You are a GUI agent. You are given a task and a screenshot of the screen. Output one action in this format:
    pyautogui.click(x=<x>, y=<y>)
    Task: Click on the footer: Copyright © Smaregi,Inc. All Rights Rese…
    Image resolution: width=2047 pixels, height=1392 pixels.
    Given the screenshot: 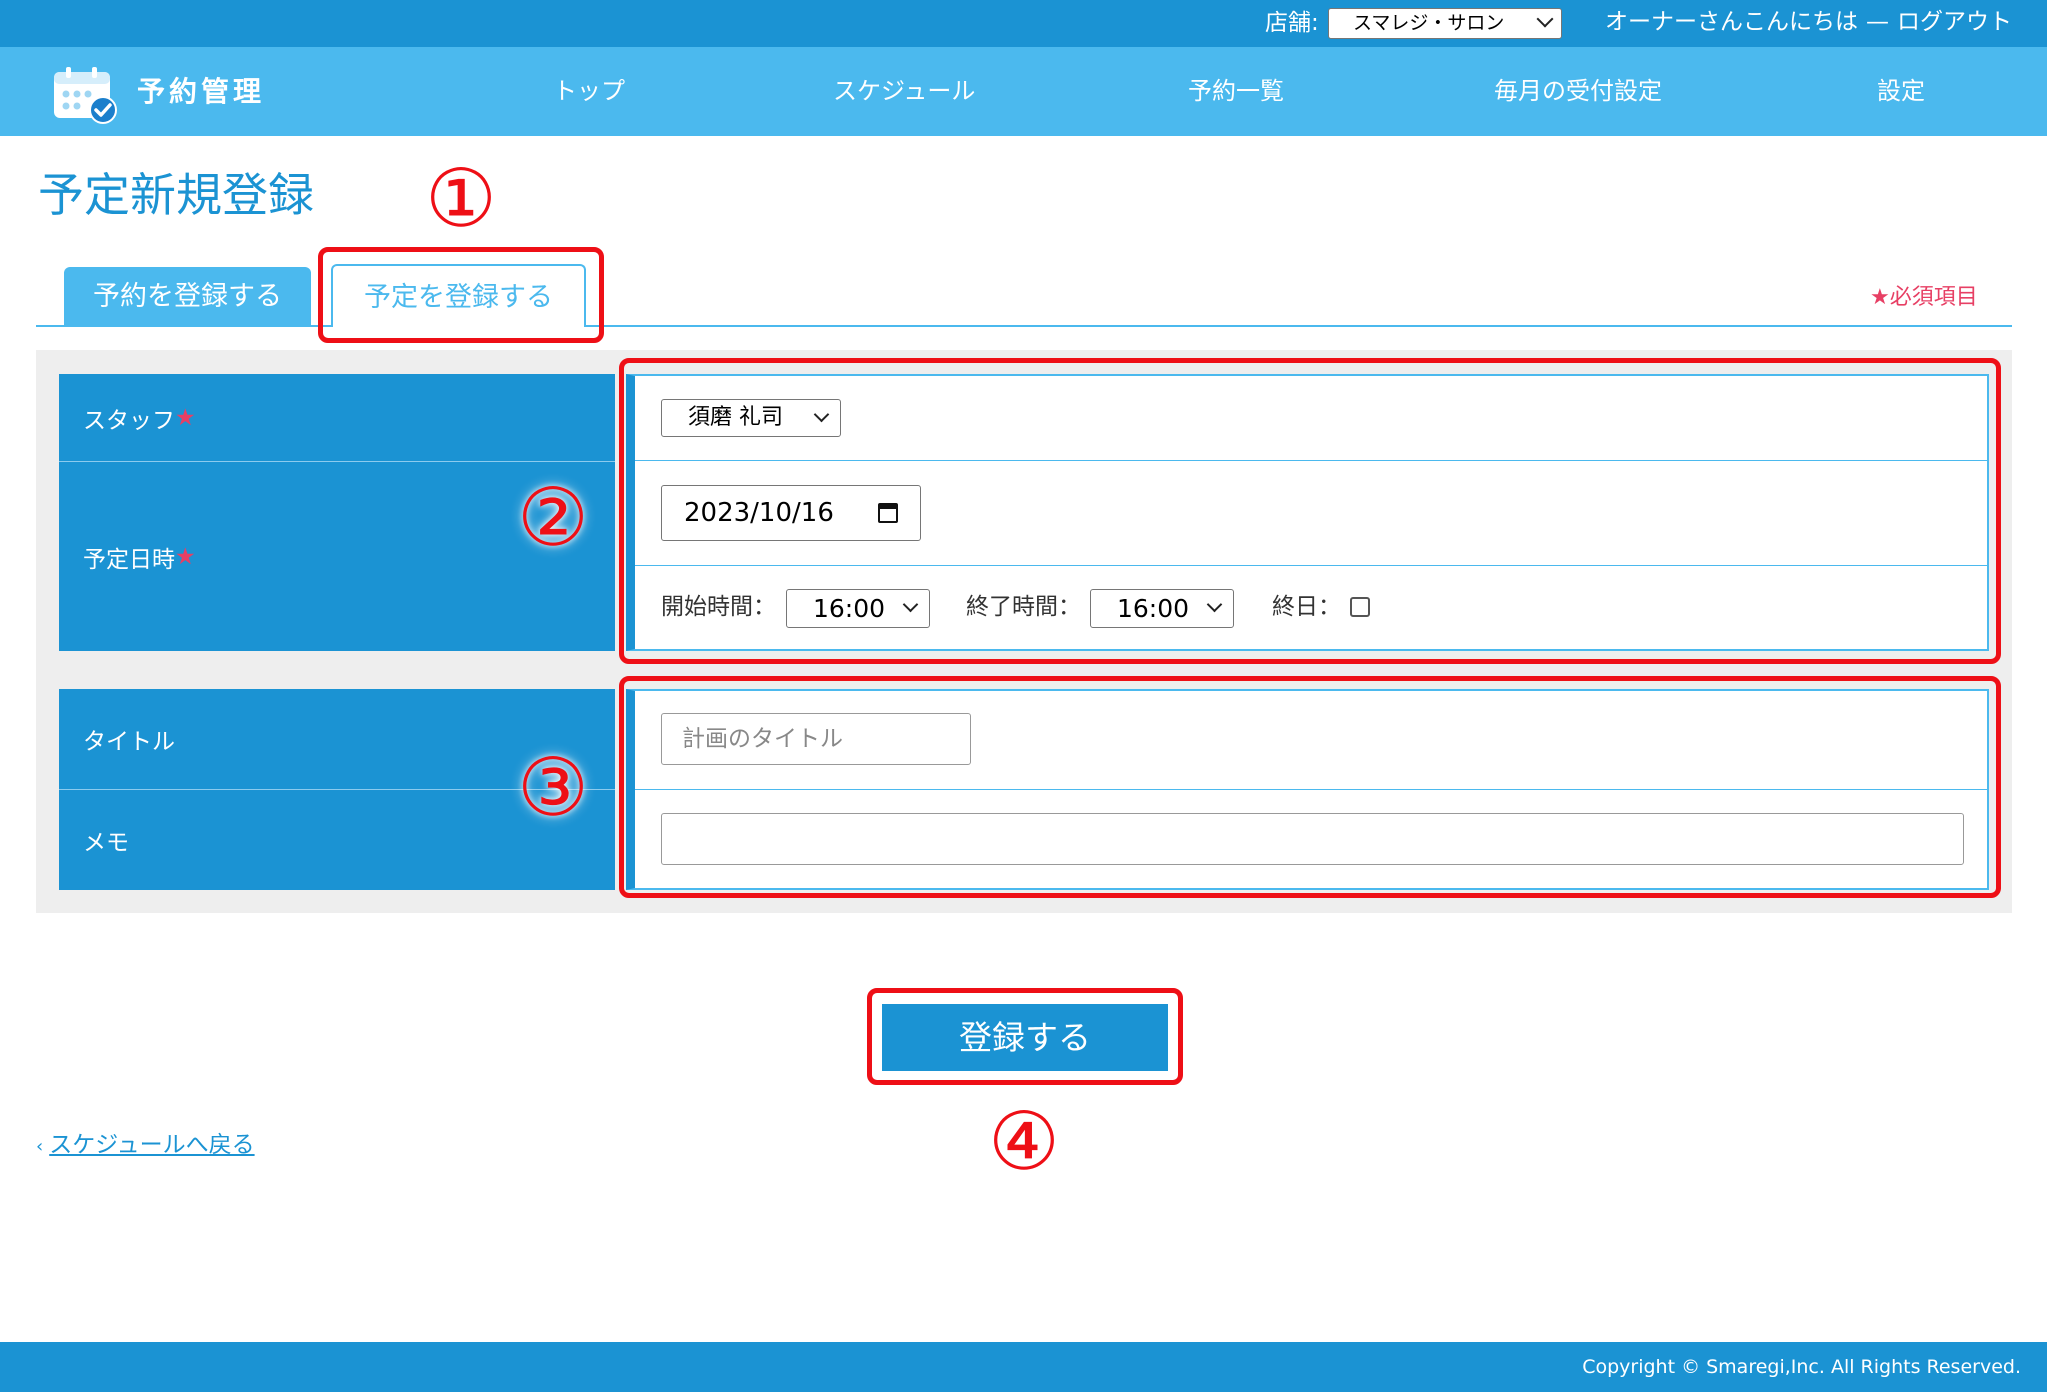 What is the action you would take?
    pyautogui.click(x=1023, y=1367)
    